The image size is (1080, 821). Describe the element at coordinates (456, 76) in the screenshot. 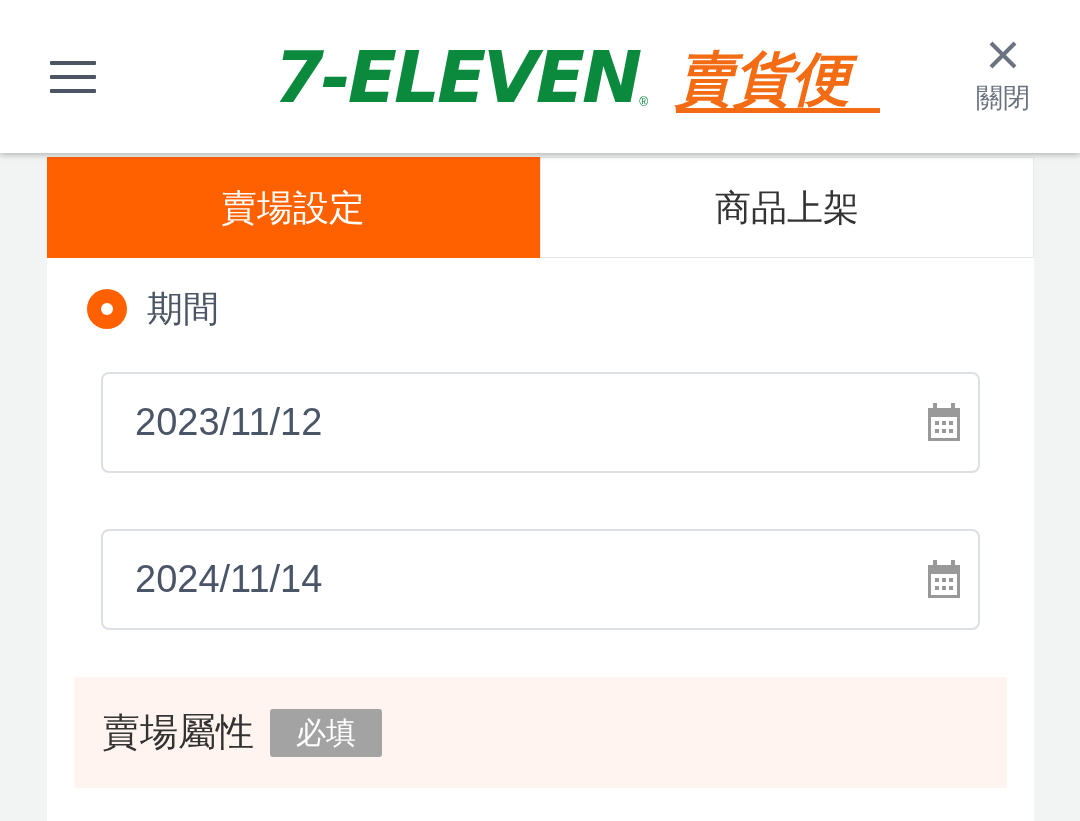

I see `logo-wordmark: 7-ELEVEN` at that location.